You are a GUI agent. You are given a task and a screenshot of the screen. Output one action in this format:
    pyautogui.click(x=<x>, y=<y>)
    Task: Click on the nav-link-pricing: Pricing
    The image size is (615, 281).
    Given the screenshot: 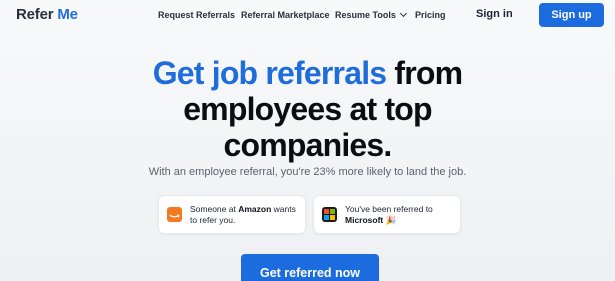 What is the action you would take?
    pyautogui.click(x=430, y=15)
    